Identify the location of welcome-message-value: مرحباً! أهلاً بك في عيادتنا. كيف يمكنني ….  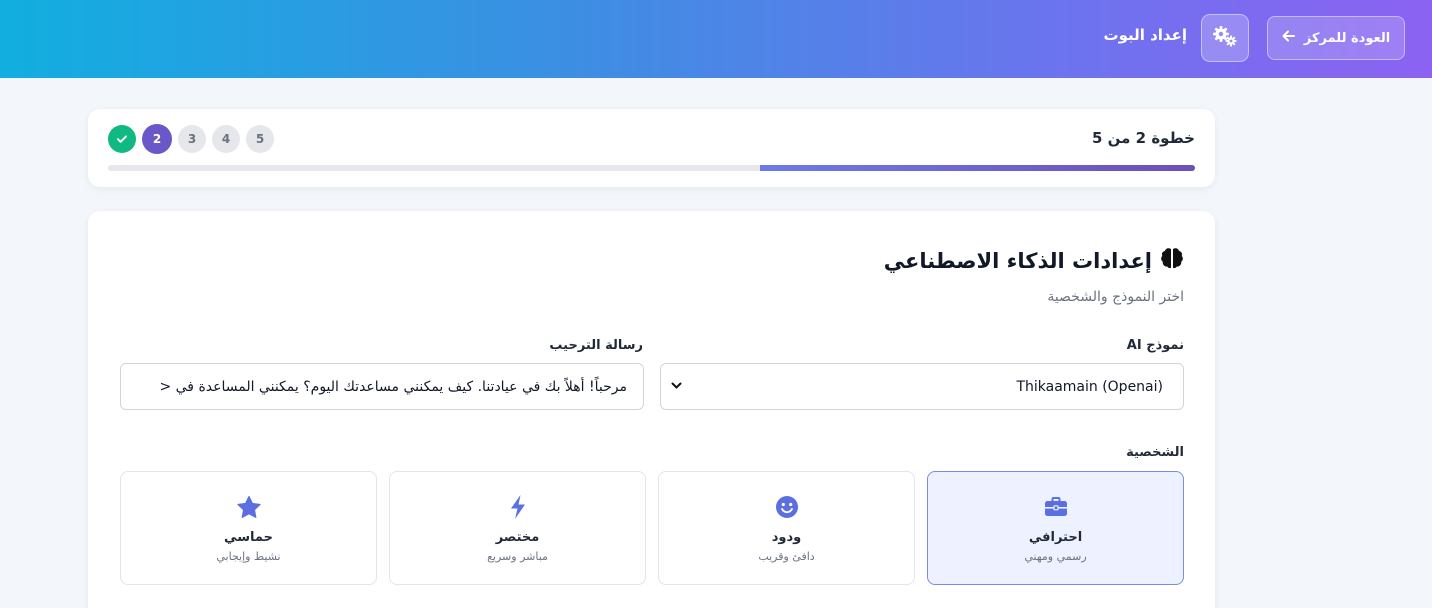
(393, 386).